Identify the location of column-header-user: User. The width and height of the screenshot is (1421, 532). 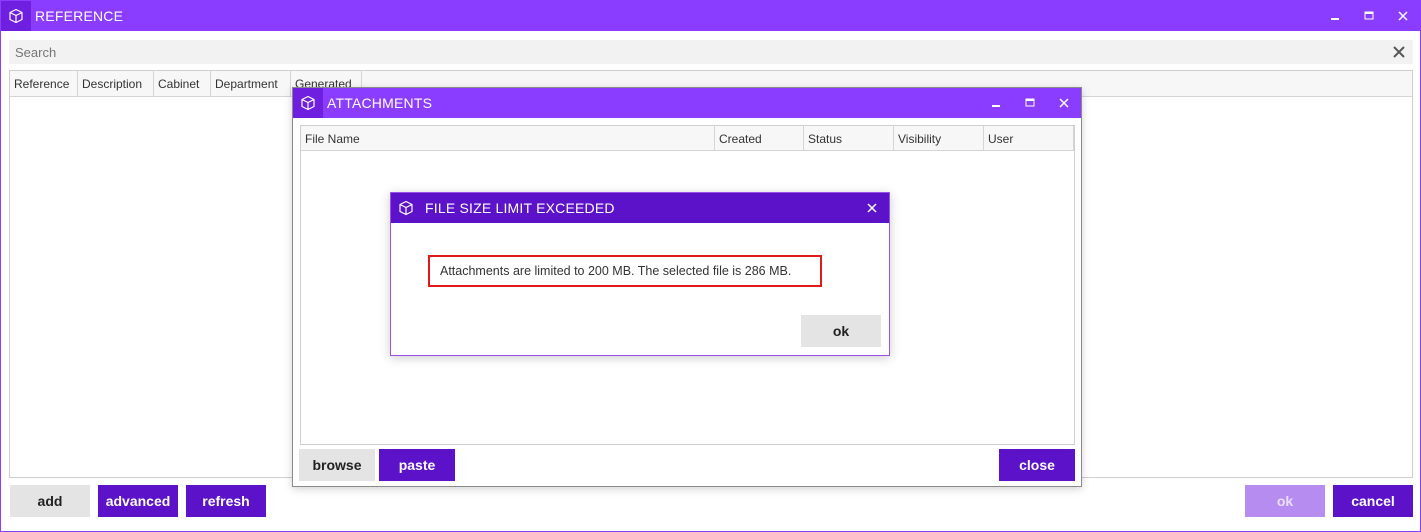
(1029, 138).